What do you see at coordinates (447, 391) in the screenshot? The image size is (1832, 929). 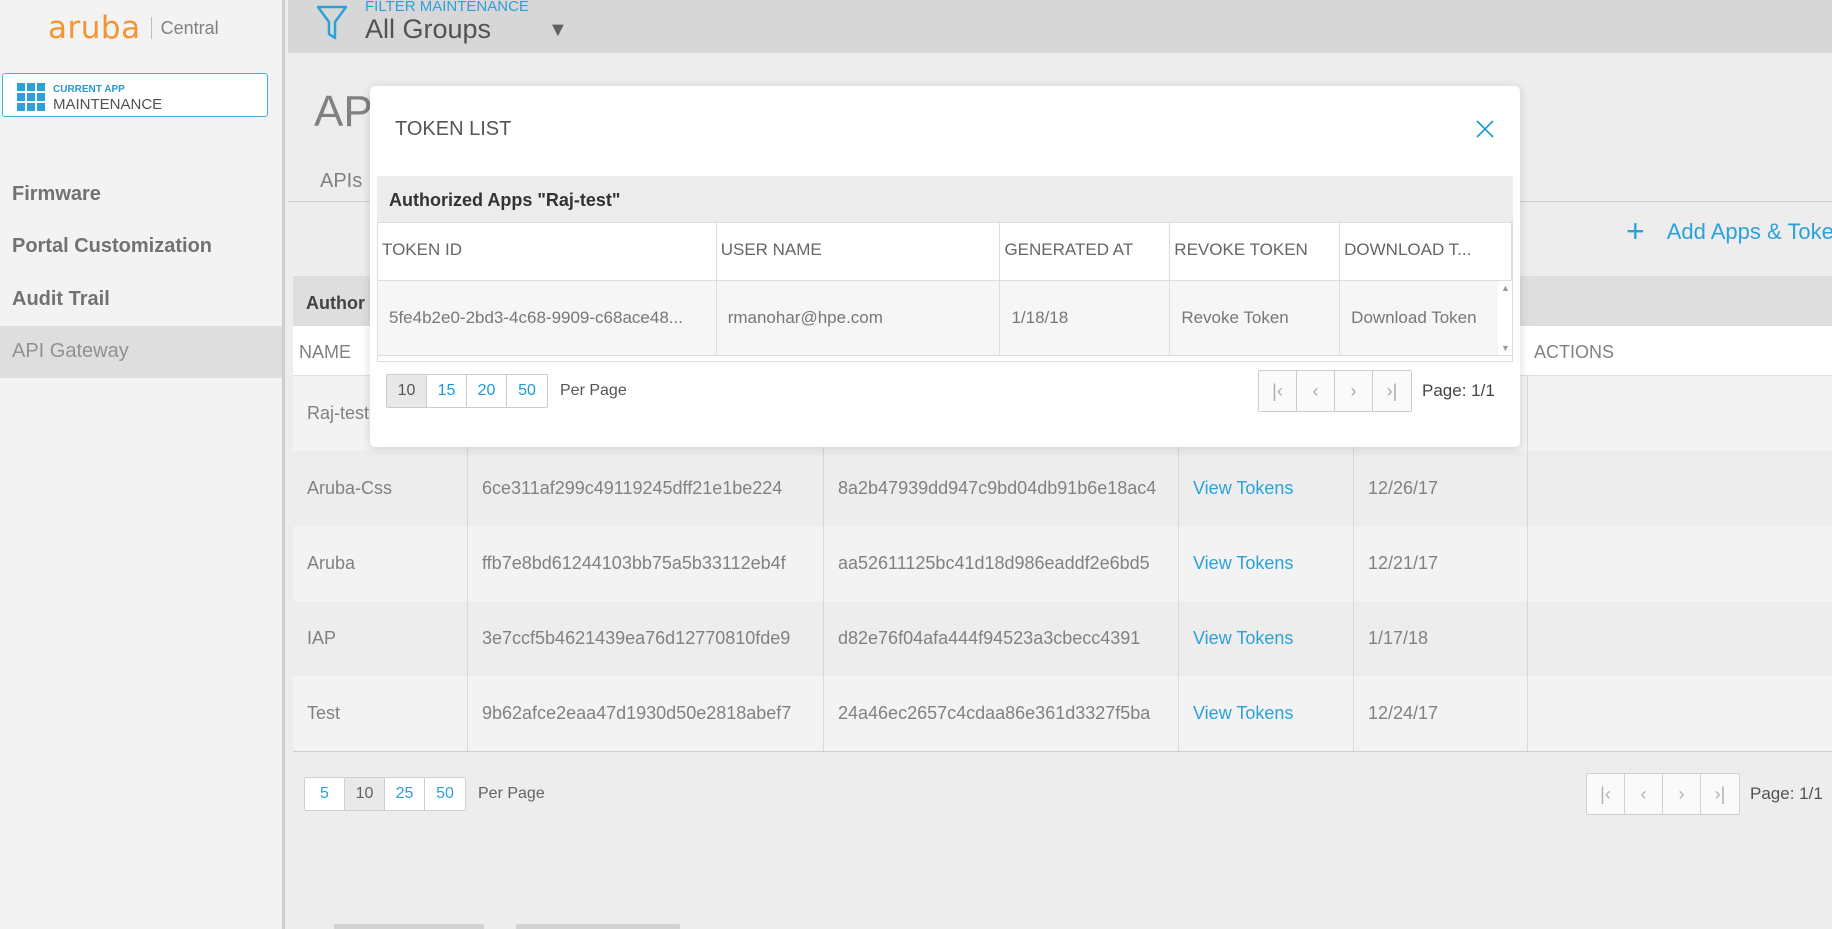 I see `page-size-option: 15` at bounding box center [447, 391].